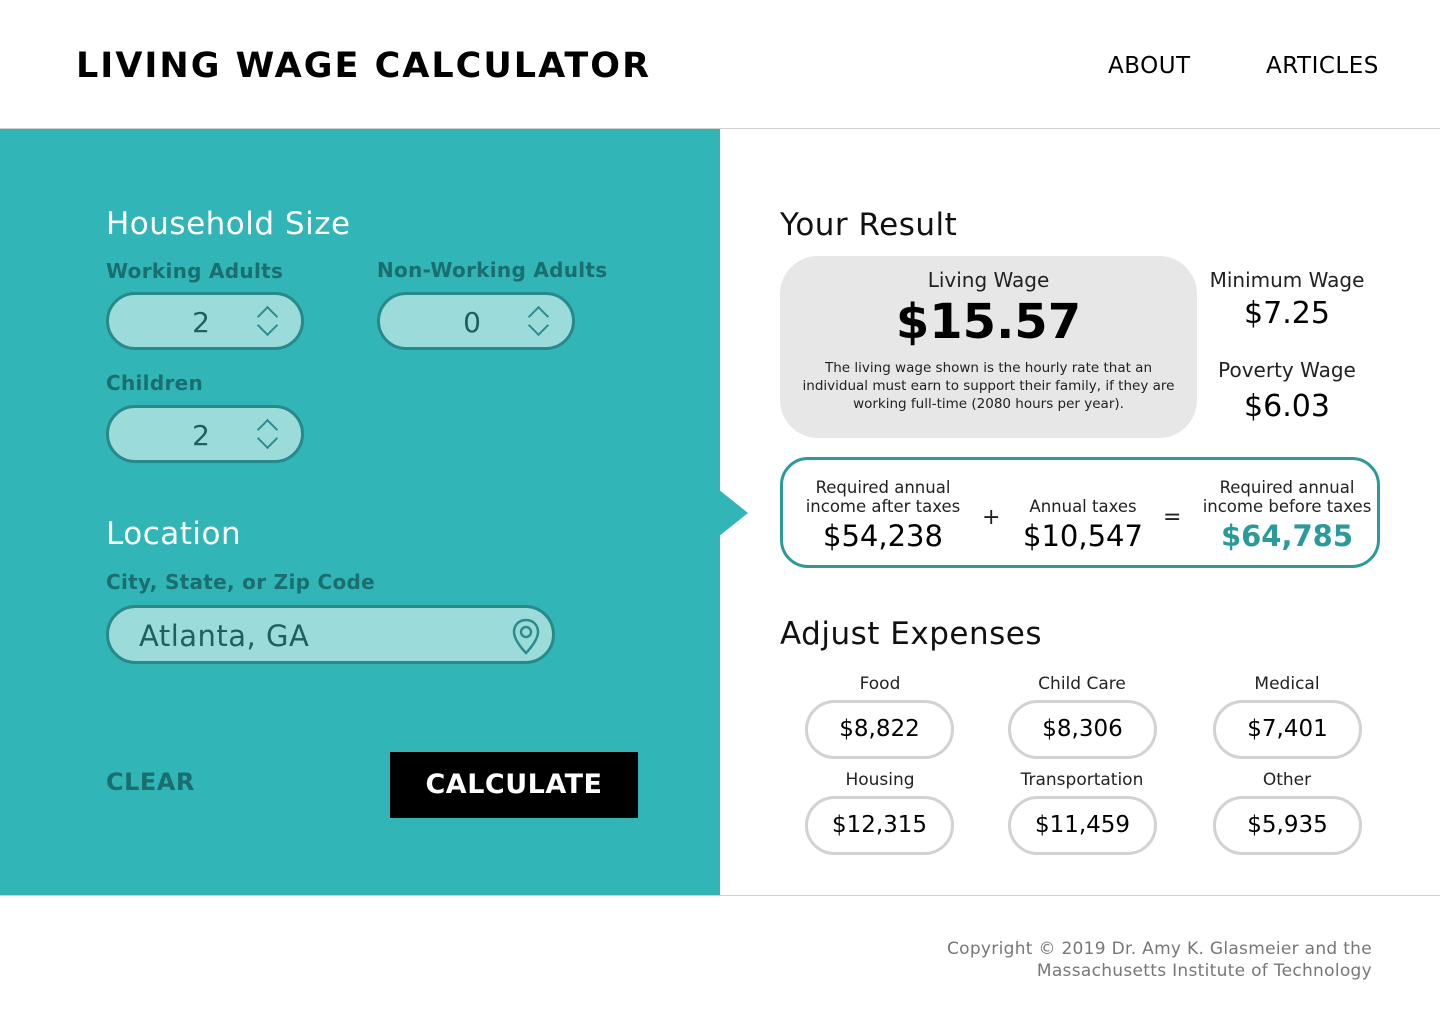 The image size is (1440, 1024). I want to click on clear-button: CLEAR, so click(150, 782).